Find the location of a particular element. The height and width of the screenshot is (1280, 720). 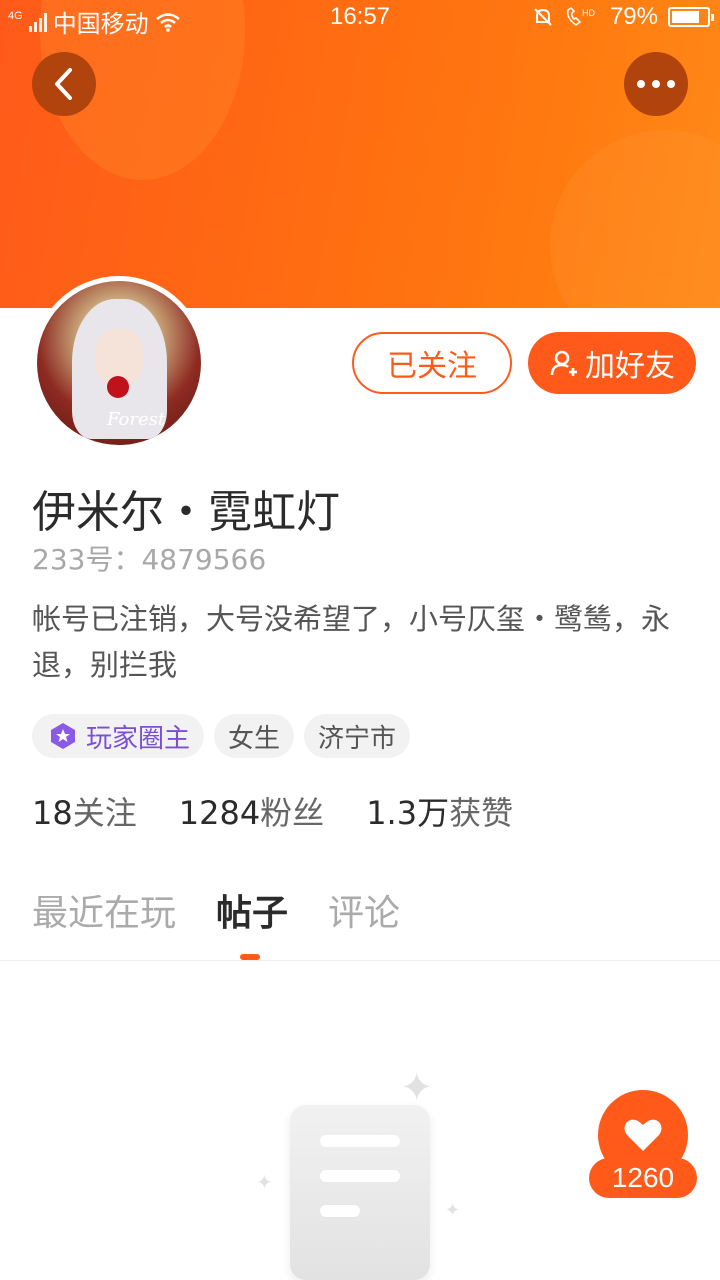

tag-host: 玩家圈主 is located at coordinates (118, 736).